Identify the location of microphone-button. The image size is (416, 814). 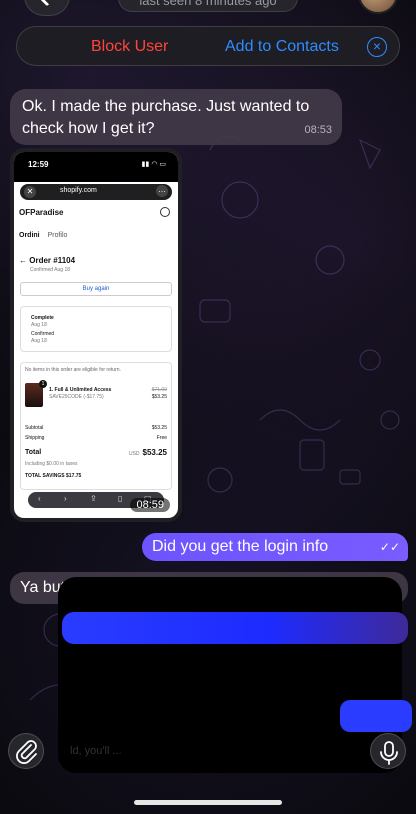
(388, 751).